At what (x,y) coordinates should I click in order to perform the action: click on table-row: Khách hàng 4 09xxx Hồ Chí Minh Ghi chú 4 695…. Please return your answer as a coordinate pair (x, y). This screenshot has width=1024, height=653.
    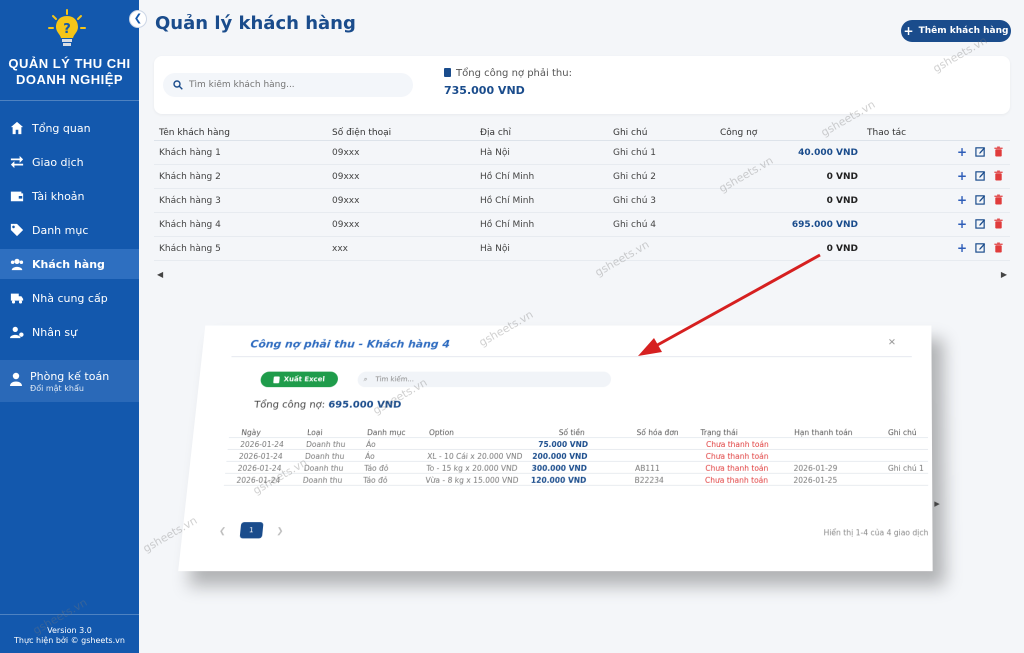
    Looking at the image, I should click on (582, 225).